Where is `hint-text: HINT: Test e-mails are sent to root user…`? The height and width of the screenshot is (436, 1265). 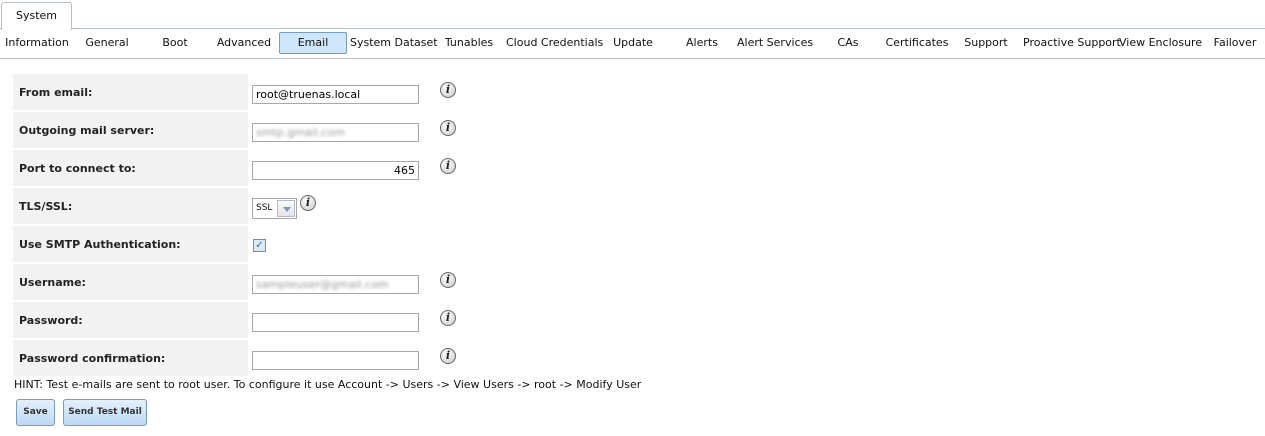
hint-text: HINT: Test e-mails are sent to root user… is located at coordinates (328, 384).